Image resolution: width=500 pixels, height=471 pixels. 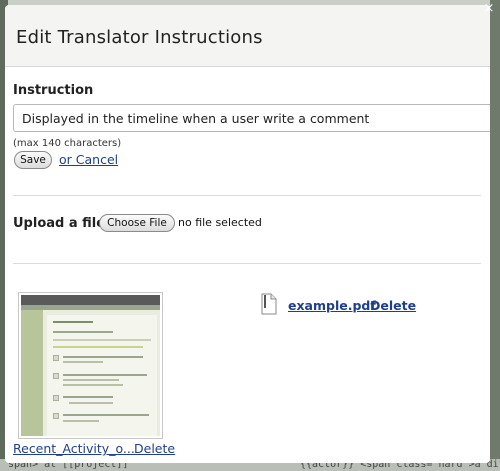 What do you see at coordinates (489, 9) in the screenshot?
I see `close-icon: ×` at bounding box center [489, 9].